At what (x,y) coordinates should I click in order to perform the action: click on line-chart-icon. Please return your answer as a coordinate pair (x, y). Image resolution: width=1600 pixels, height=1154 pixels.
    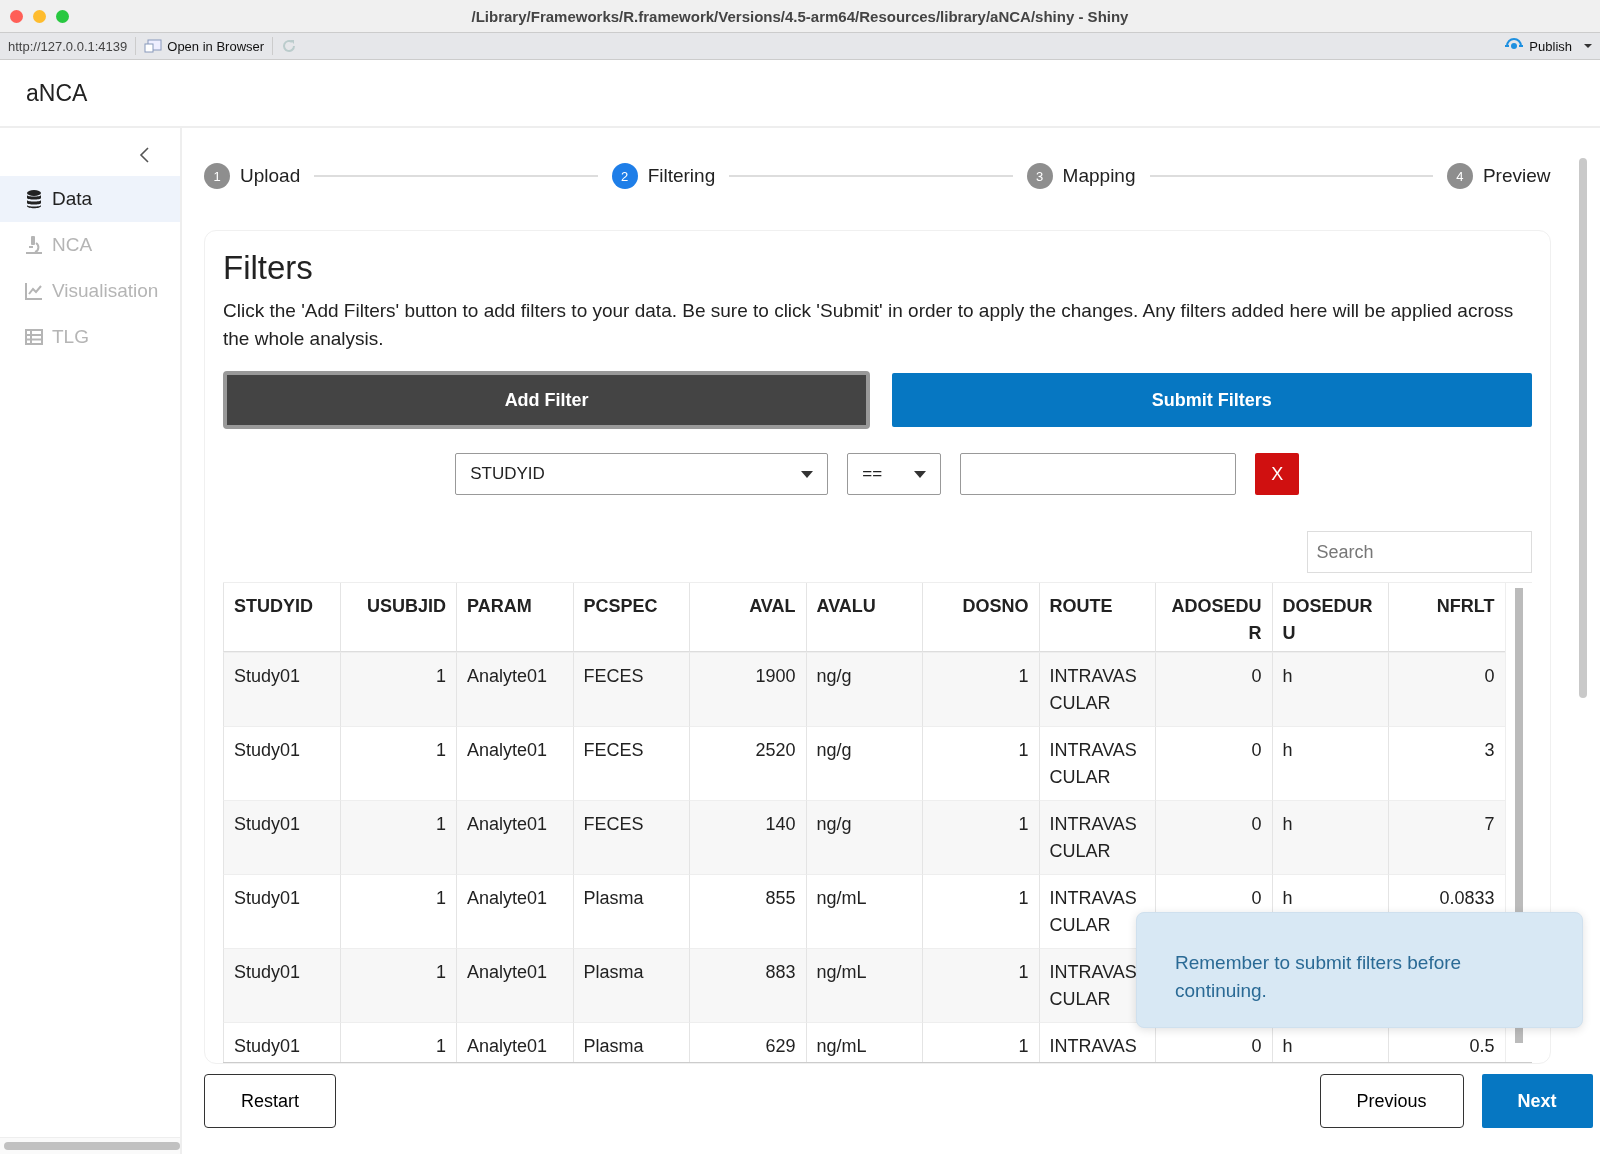
    Looking at the image, I should click on (34, 291).